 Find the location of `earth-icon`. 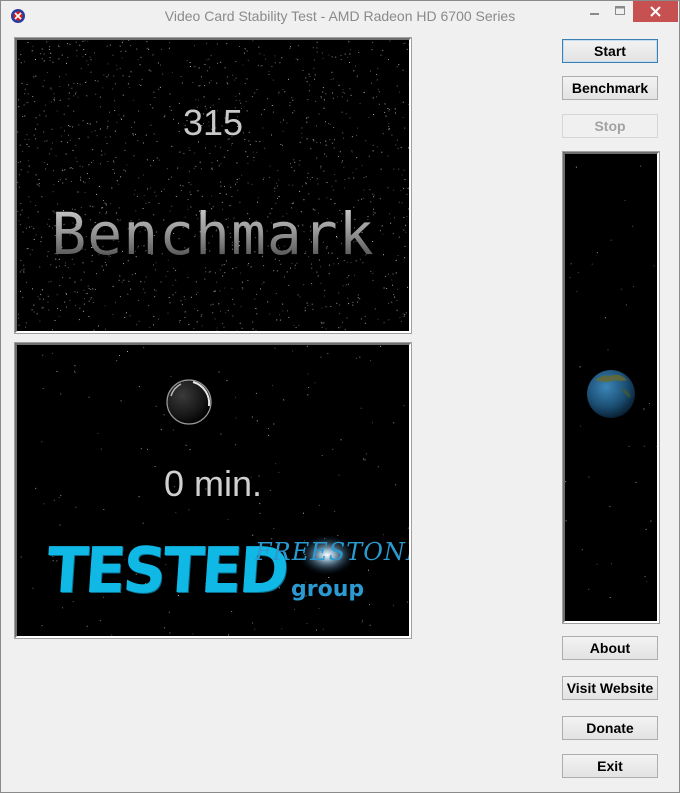

earth-icon is located at coordinates (611, 394).